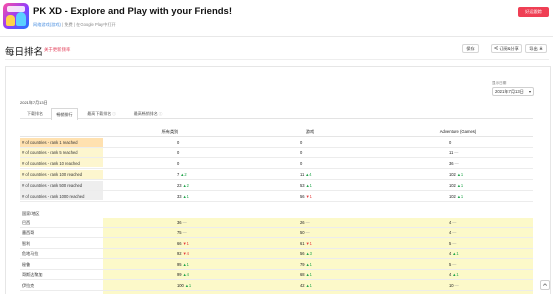  What do you see at coordinates (302, 185) in the screenshot?
I see `cell-value: 53` at bounding box center [302, 185].